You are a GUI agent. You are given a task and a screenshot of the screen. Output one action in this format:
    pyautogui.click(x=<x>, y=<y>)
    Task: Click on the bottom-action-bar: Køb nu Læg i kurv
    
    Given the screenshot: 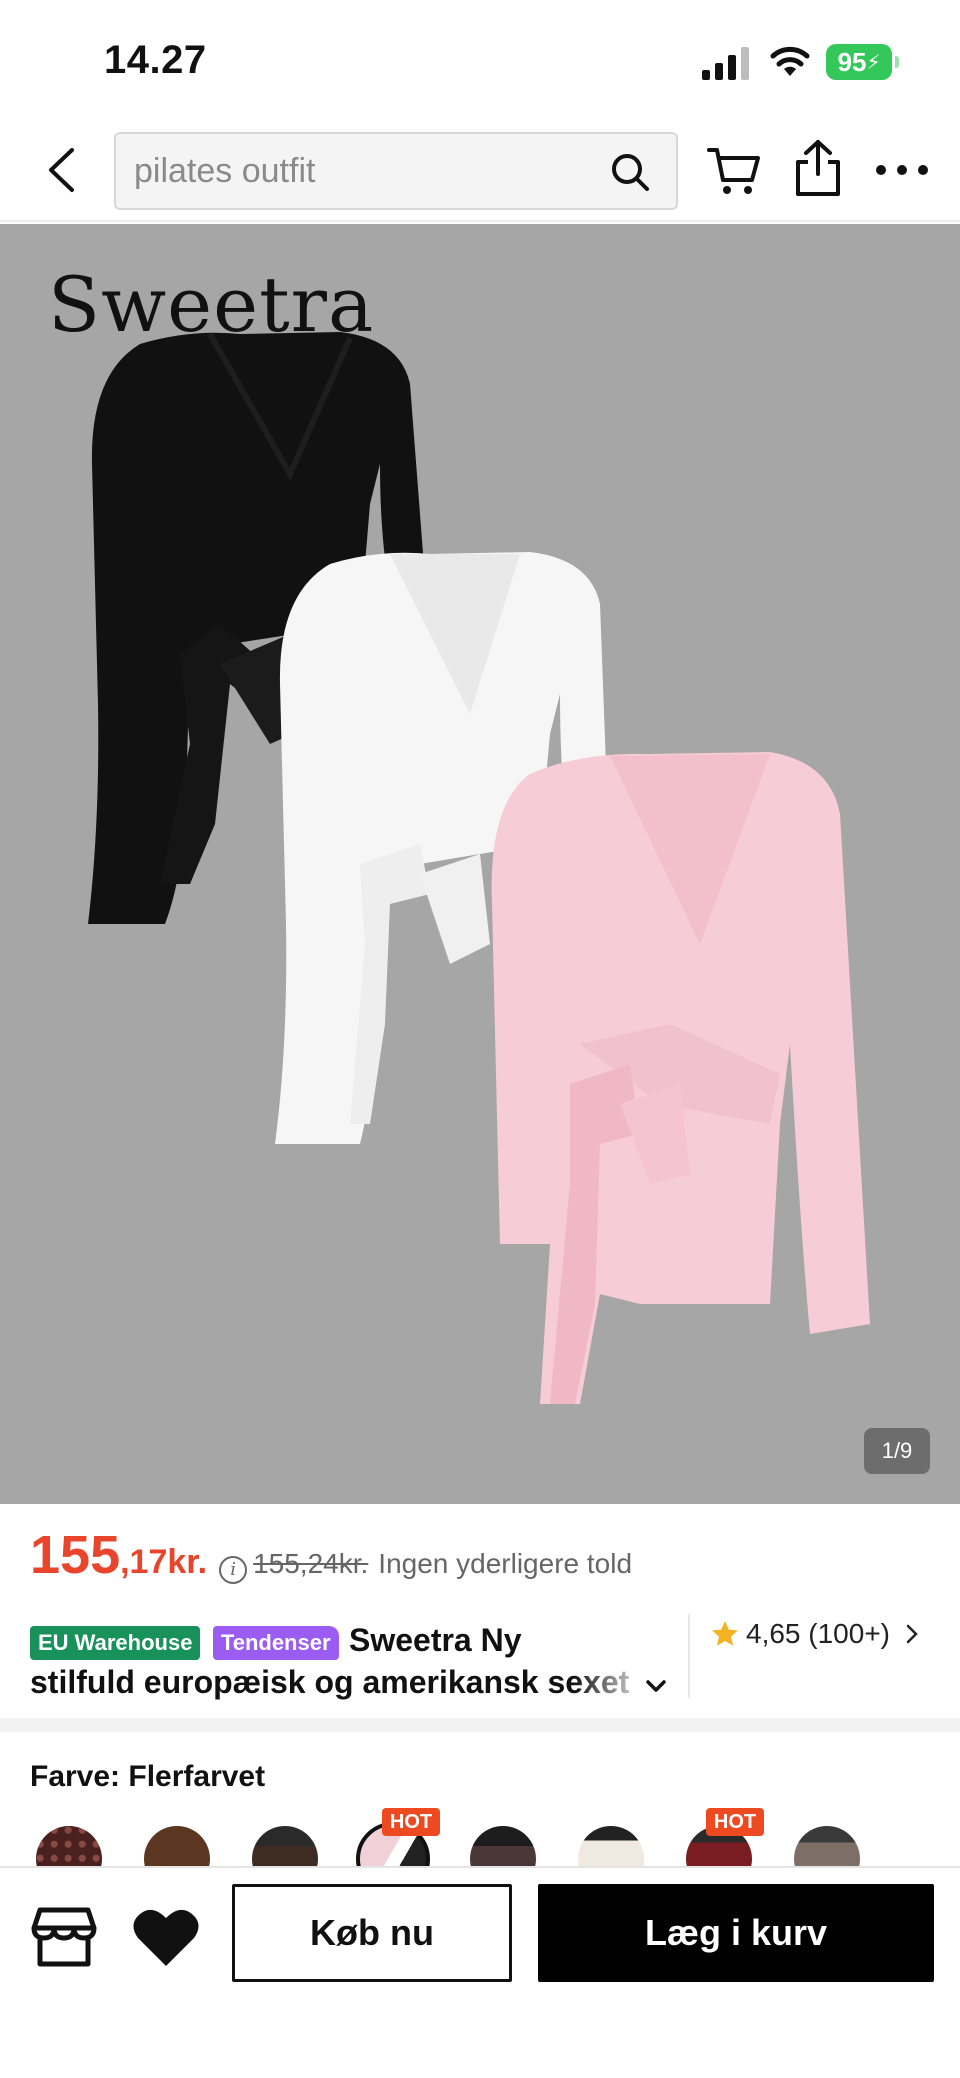 What is the action you would take?
    pyautogui.click(x=480, y=1972)
    